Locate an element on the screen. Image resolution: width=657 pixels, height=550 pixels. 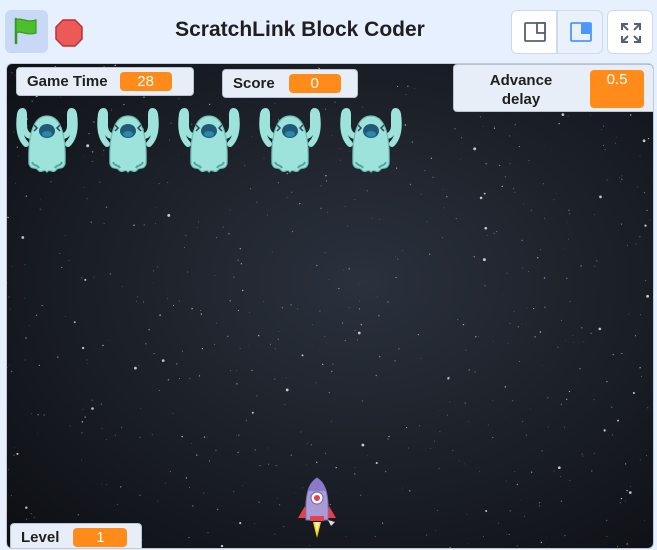
score-monitor: Score 0 is located at coordinates (290, 83).